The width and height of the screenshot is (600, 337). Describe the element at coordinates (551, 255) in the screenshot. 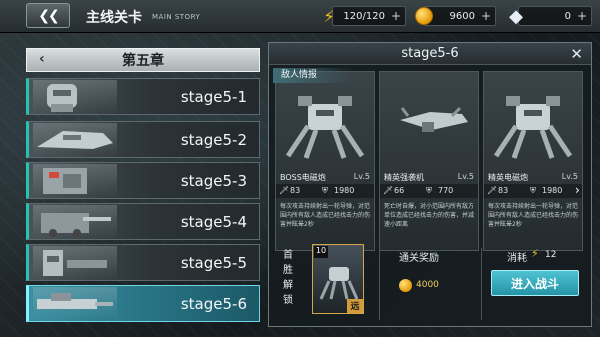

I see `cost-value: 12` at that location.